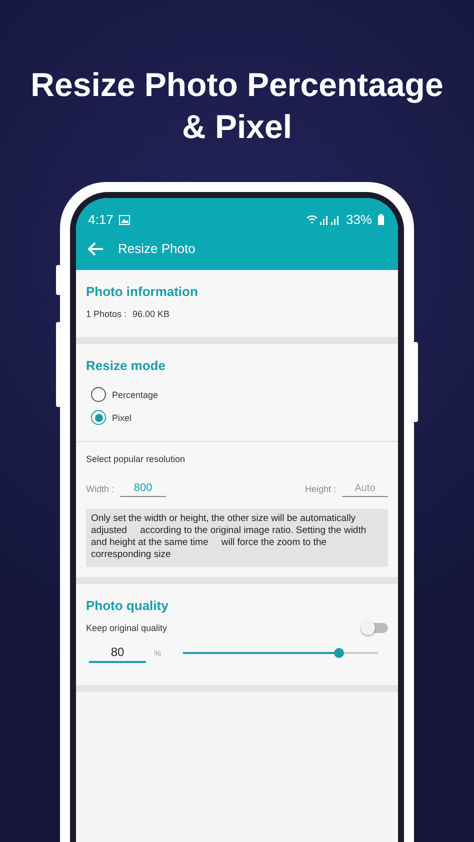 Image resolution: width=474 pixels, height=842 pixels. What do you see at coordinates (117, 653) in the screenshot?
I see `quality-field: 80` at bounding box center [117, 653].